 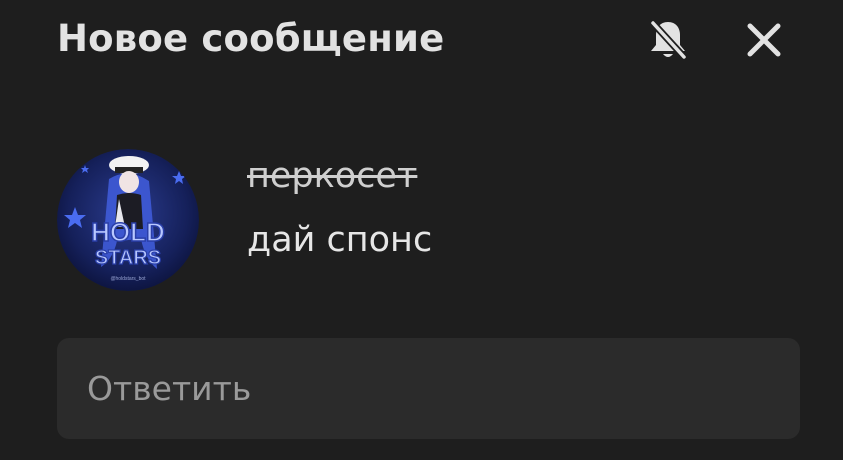 What do you see at coordinates (128, 258) in the screenshot?
I see `avatar-text-line2: STARS` at bounding box center [128, 258].